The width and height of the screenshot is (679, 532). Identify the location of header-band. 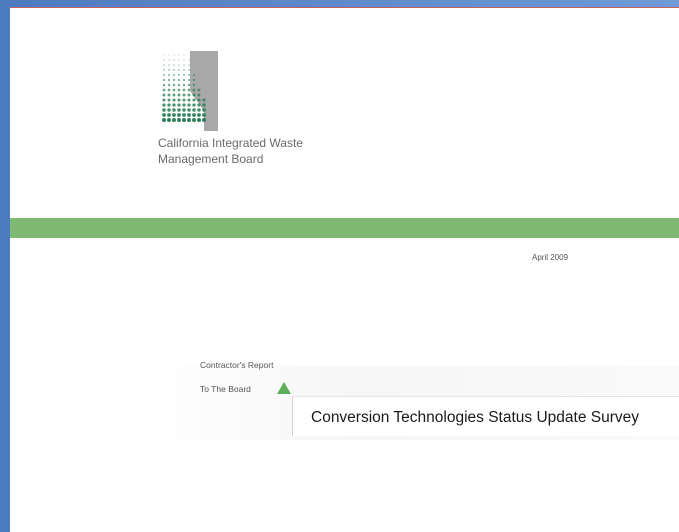
(344, 228).